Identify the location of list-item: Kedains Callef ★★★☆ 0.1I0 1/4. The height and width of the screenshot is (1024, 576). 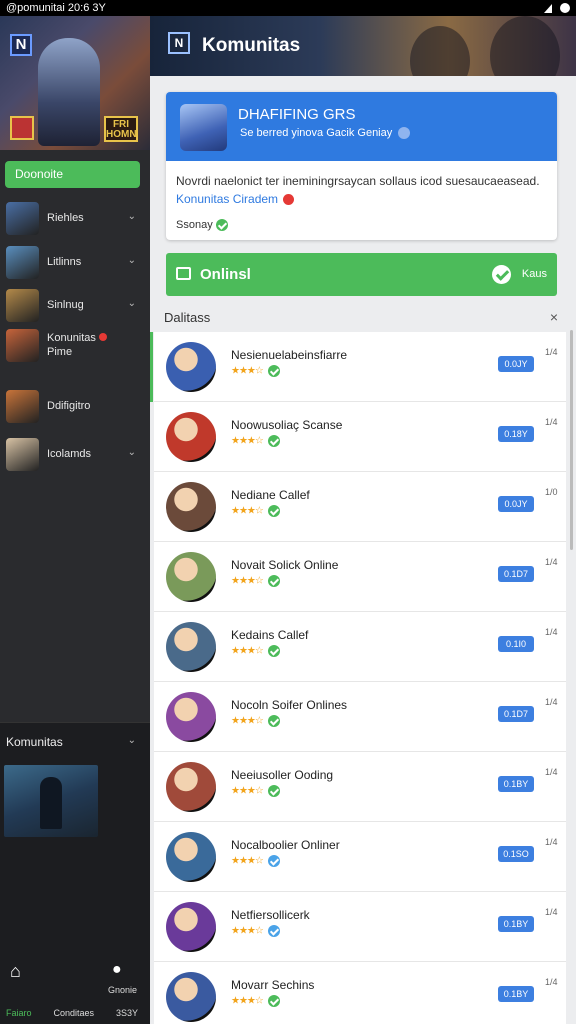
(360, 647).